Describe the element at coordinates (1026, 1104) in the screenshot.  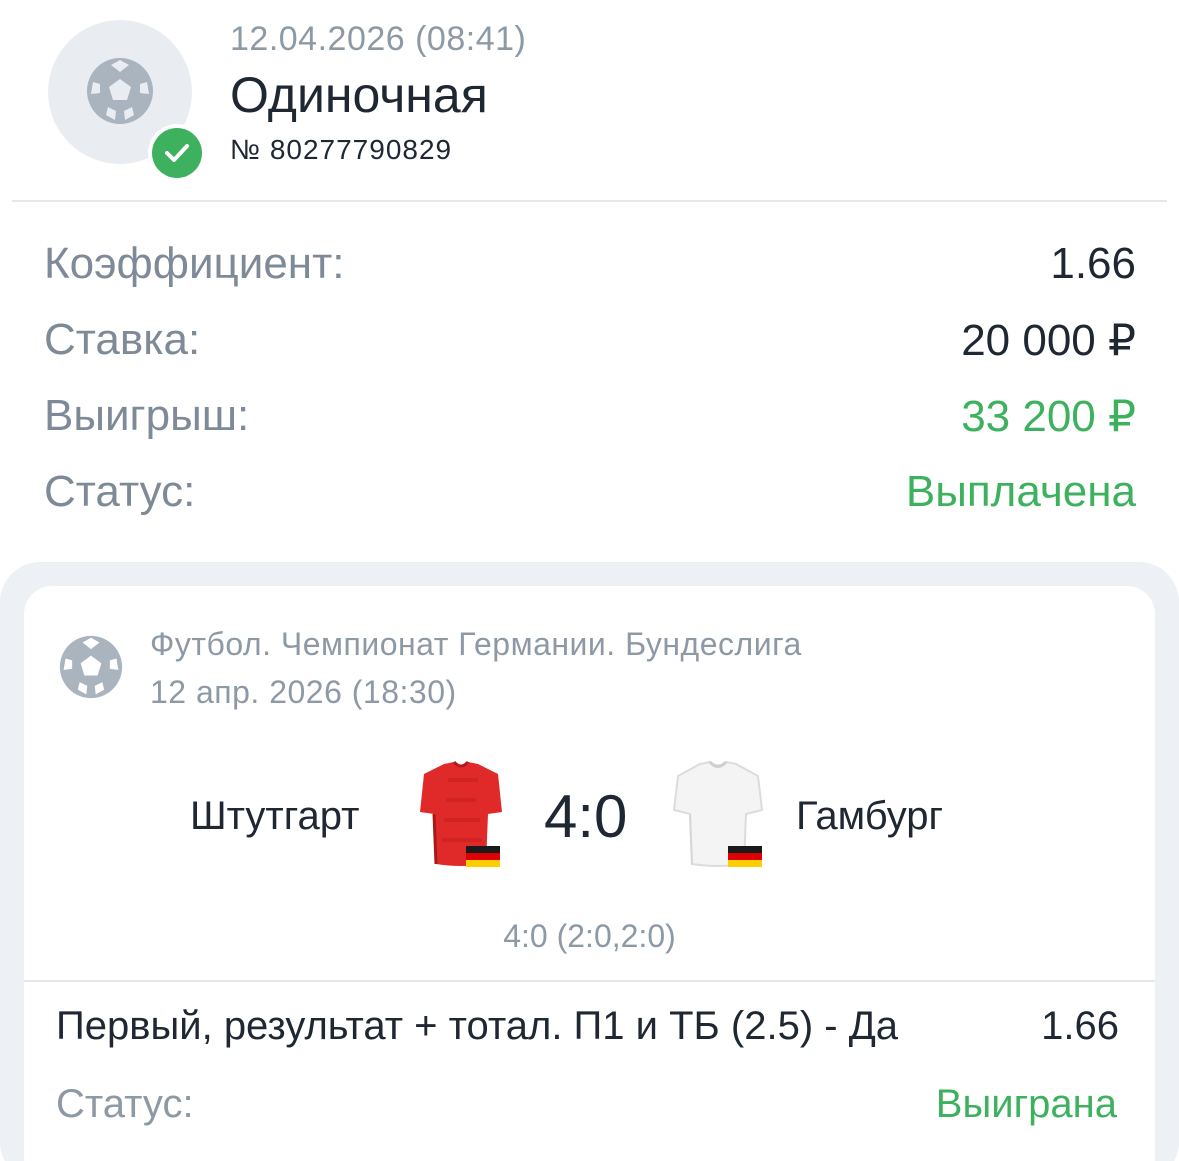
I see `event-status-value: Выиграна` at that location.